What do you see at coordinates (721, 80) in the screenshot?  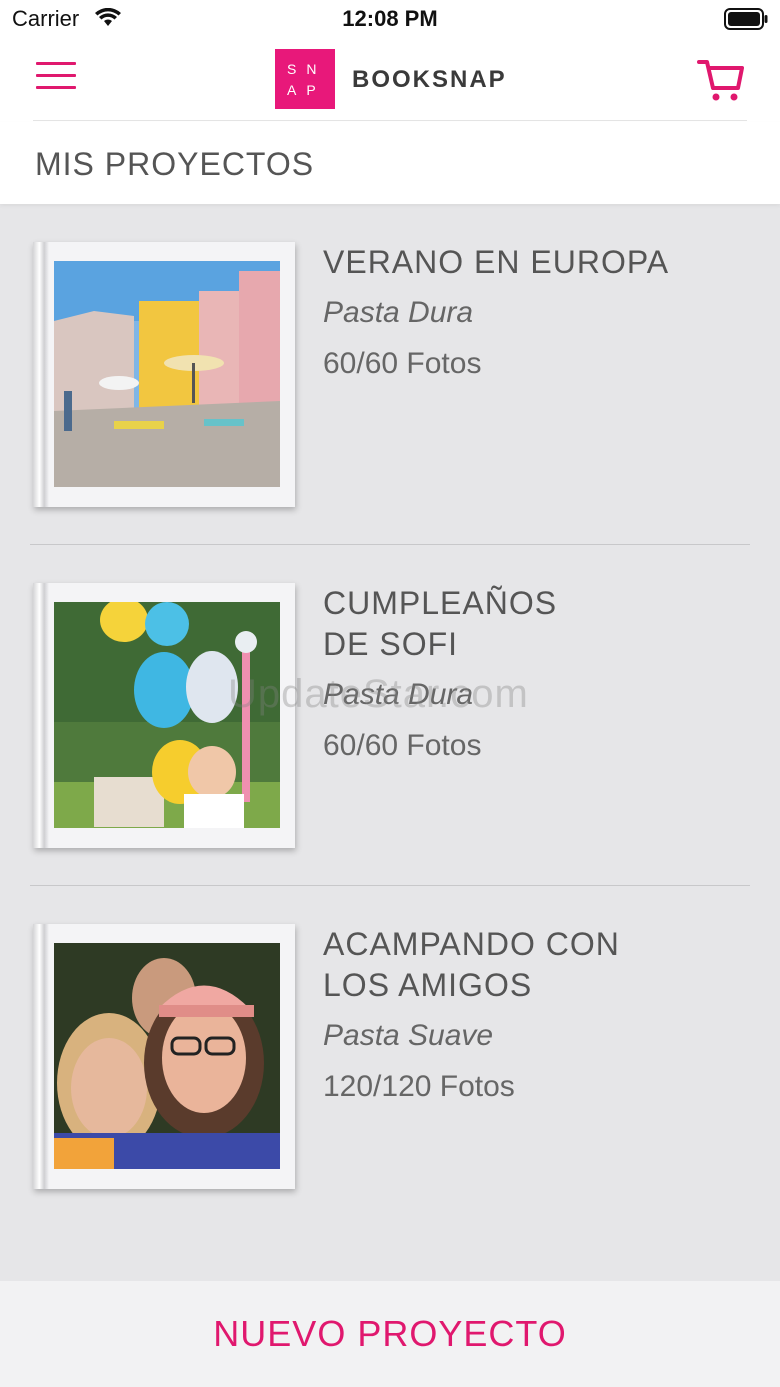 I see `cart-icon` at bounding box center [721, 80].